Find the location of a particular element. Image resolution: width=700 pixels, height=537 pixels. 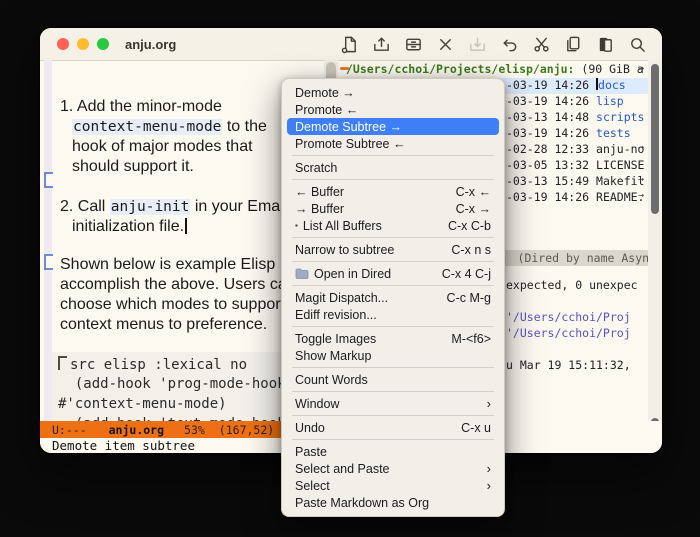

undo-icon is located at coordinates (509, 44).